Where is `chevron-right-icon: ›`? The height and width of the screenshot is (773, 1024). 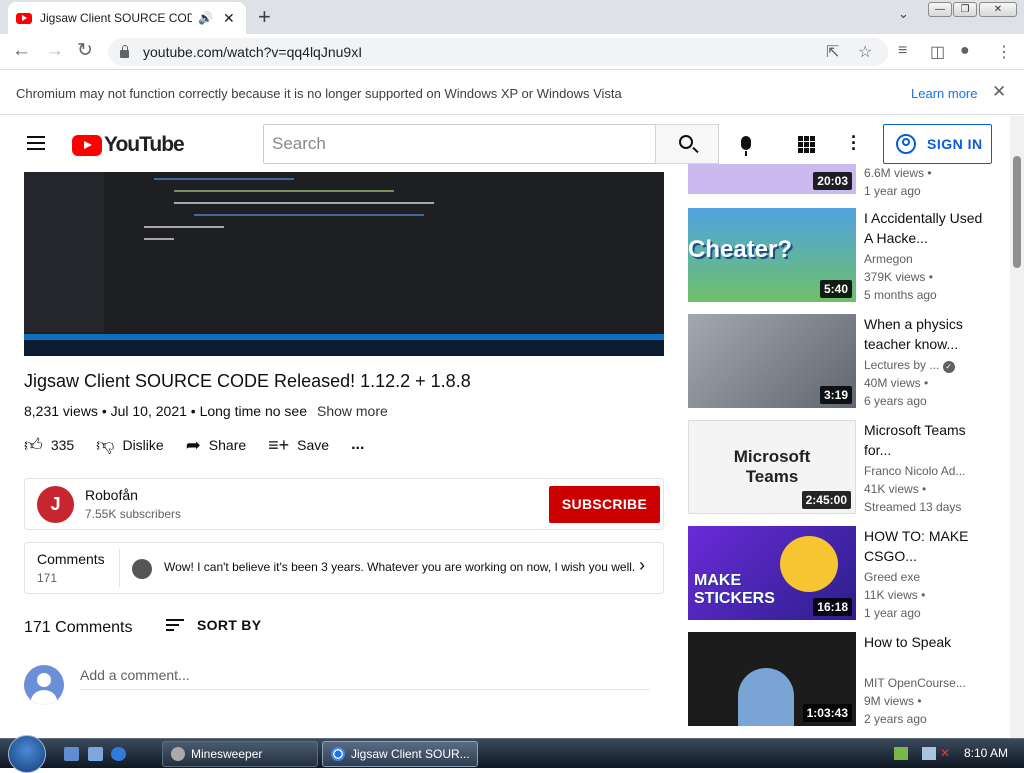
chevron-right-icon: › is located at coordinates (642, 565).